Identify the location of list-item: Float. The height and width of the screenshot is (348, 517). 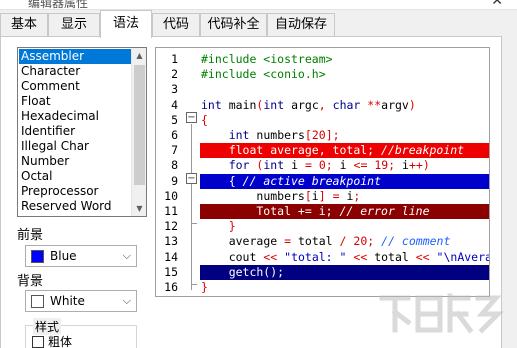
(75, 101).